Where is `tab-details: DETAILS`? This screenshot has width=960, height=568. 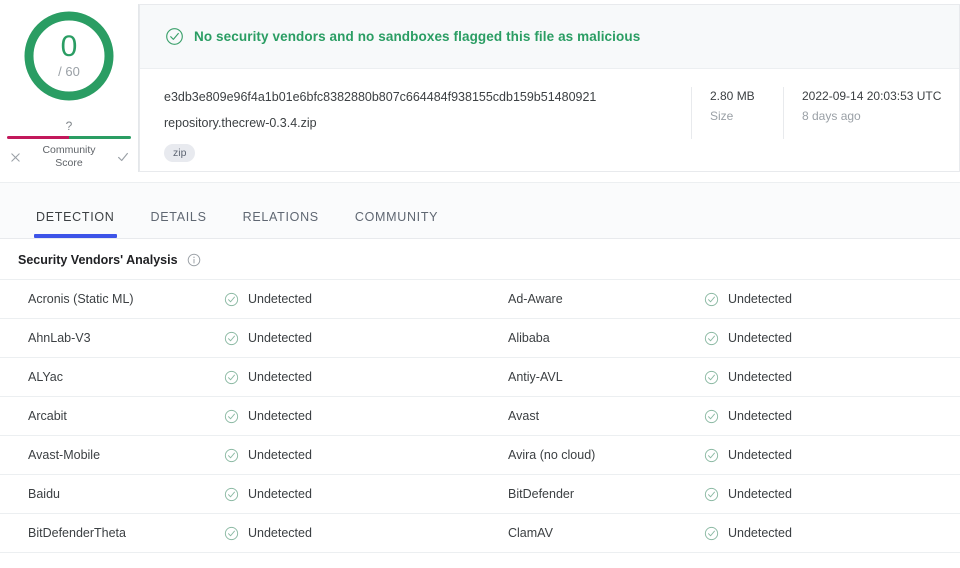 tab-details: DETAILS is located at coordinates (179, 224).